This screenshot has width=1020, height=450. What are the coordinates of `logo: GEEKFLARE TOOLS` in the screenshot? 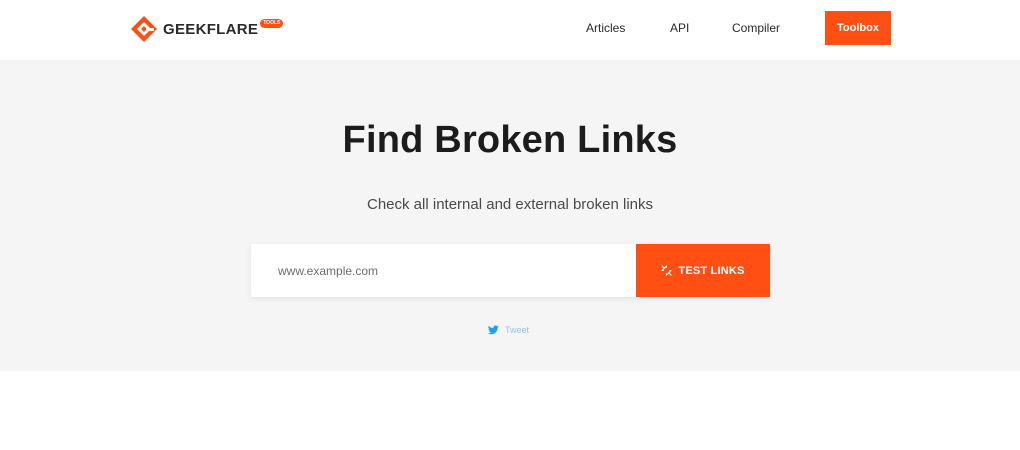 It's located at (207, 29).